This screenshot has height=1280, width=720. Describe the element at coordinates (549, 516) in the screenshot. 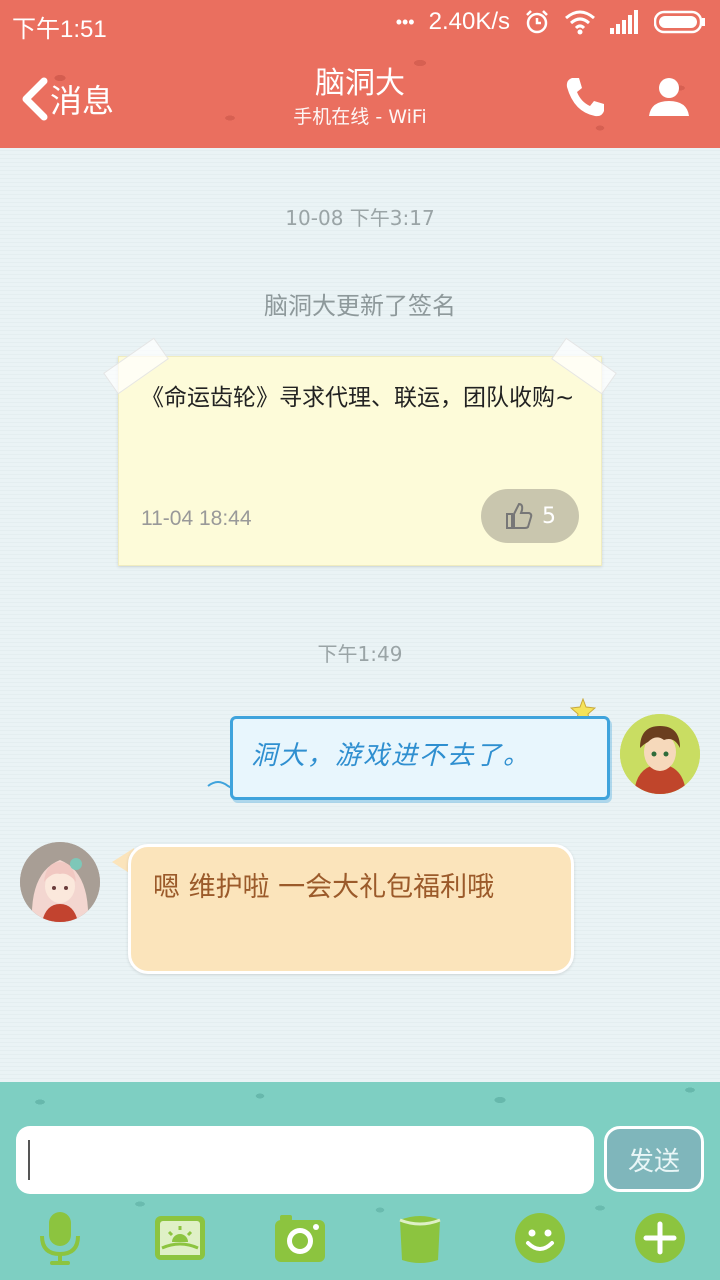

I see `like-count: 5` at that location.